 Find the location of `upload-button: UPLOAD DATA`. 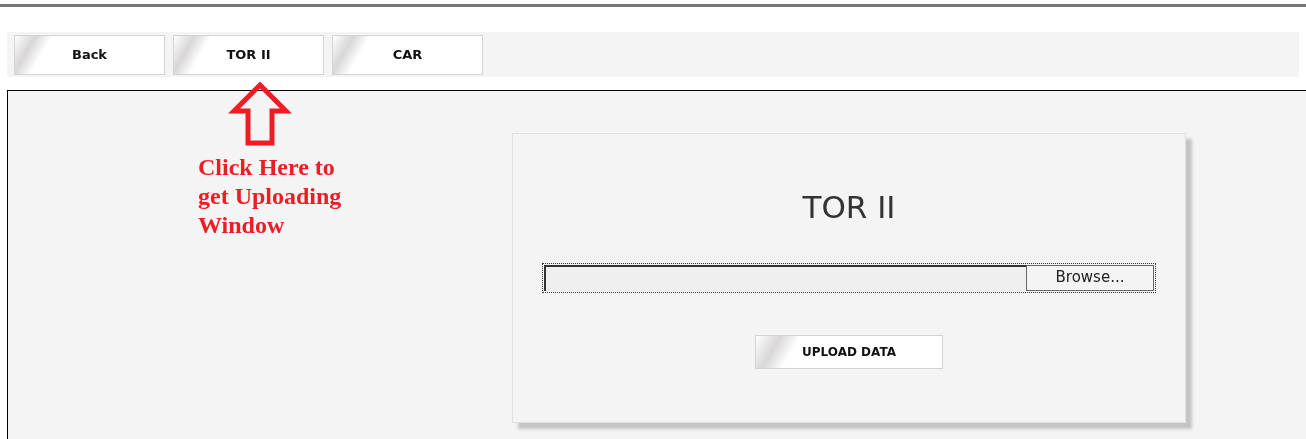

upload-button: UPLOAD DATA is located at coordinates (849, 351).